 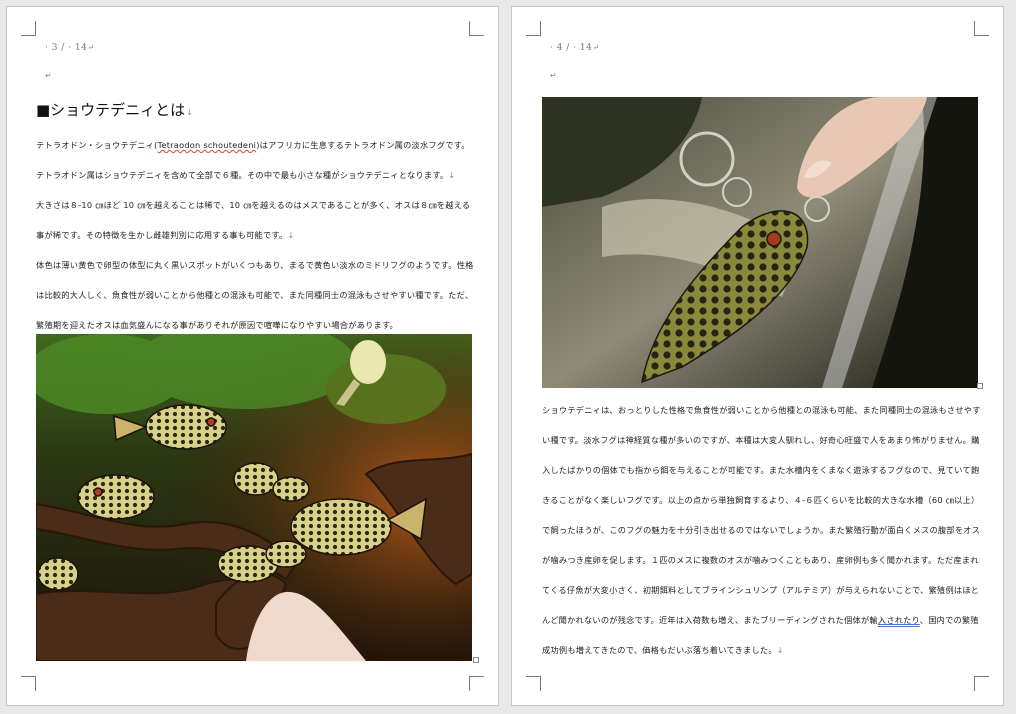 I want to click on intro-text-start: テトラオドン・ショウテデニィ(, so click(x=97, y=145).